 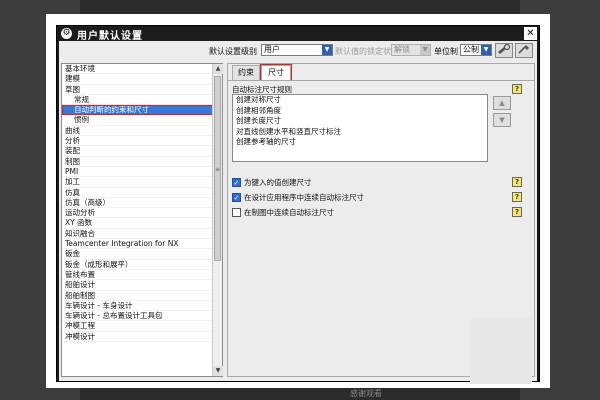 I want to click on arrow-up-icon: ▲, so click(x=502, y=103).